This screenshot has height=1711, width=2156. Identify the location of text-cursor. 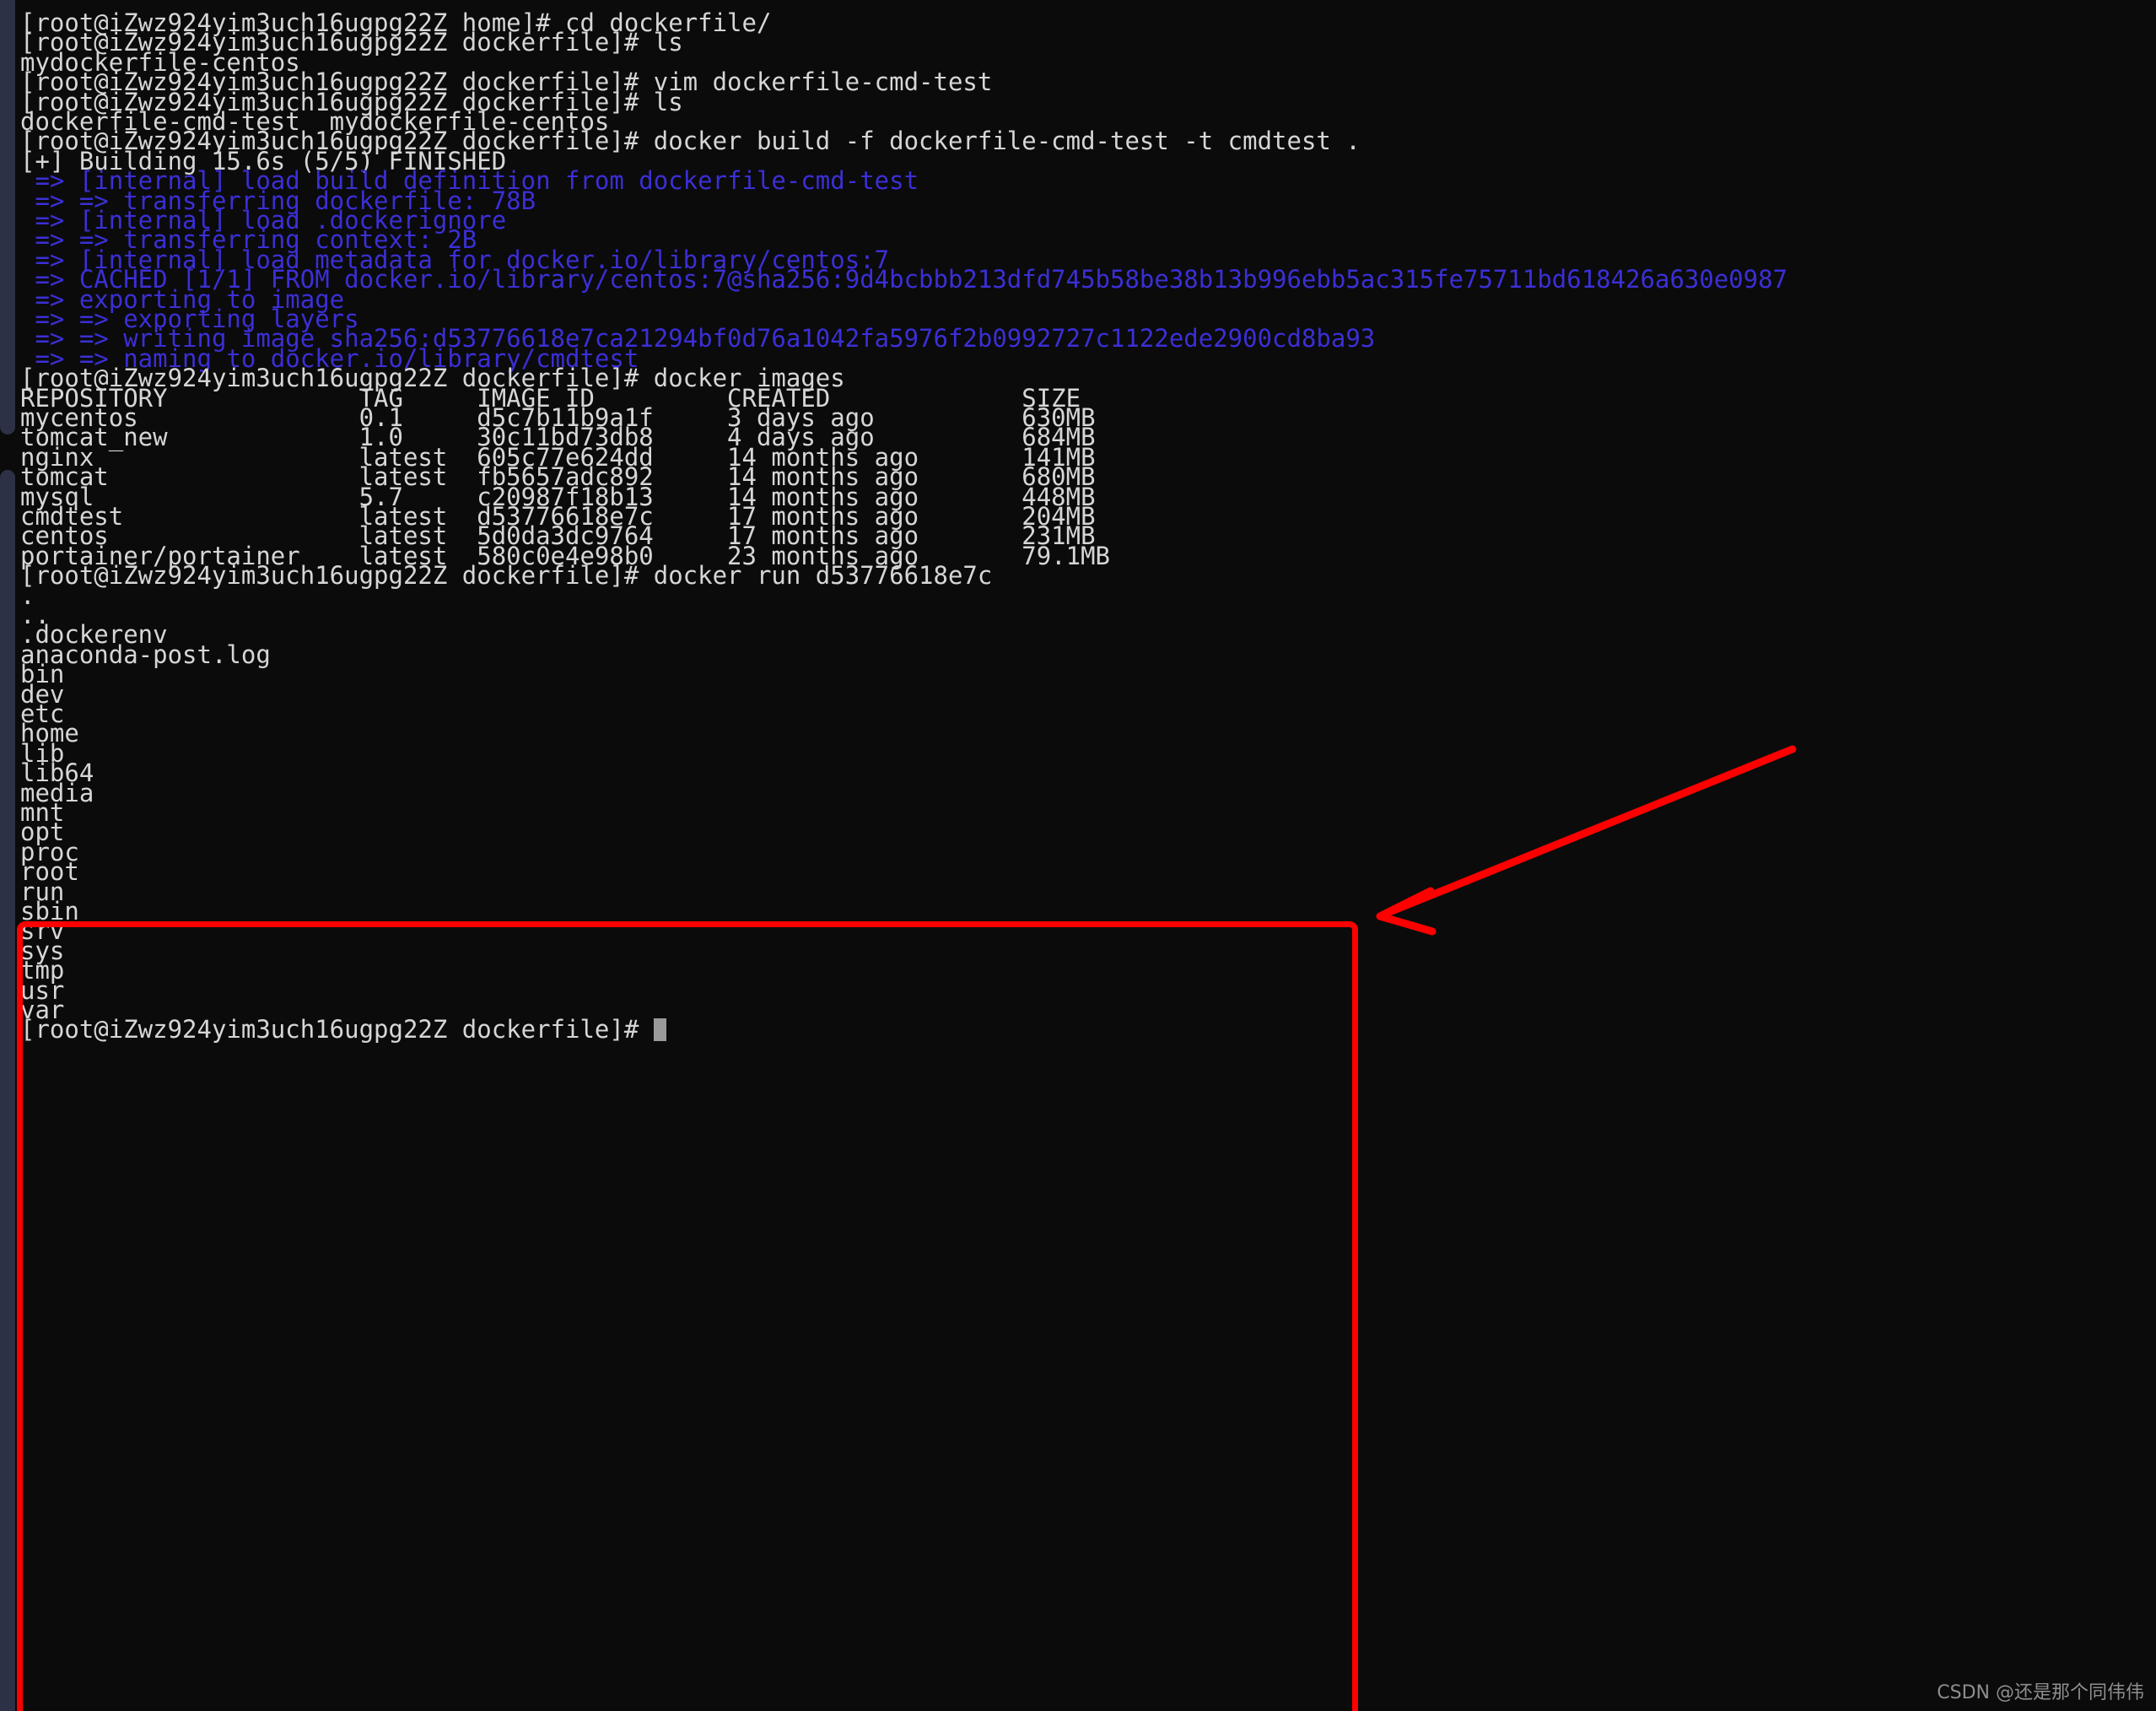
(660, 1030).